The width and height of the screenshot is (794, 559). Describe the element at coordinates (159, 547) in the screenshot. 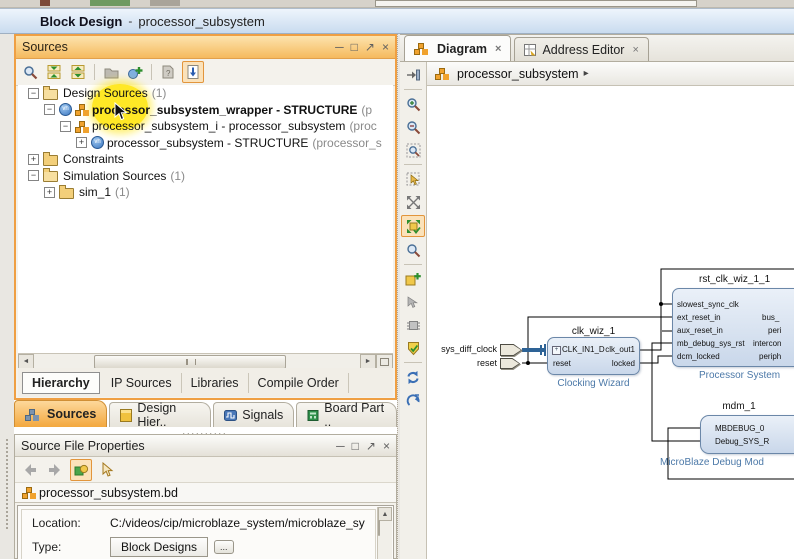

I see `type-value-button: Block Designs` at that location.